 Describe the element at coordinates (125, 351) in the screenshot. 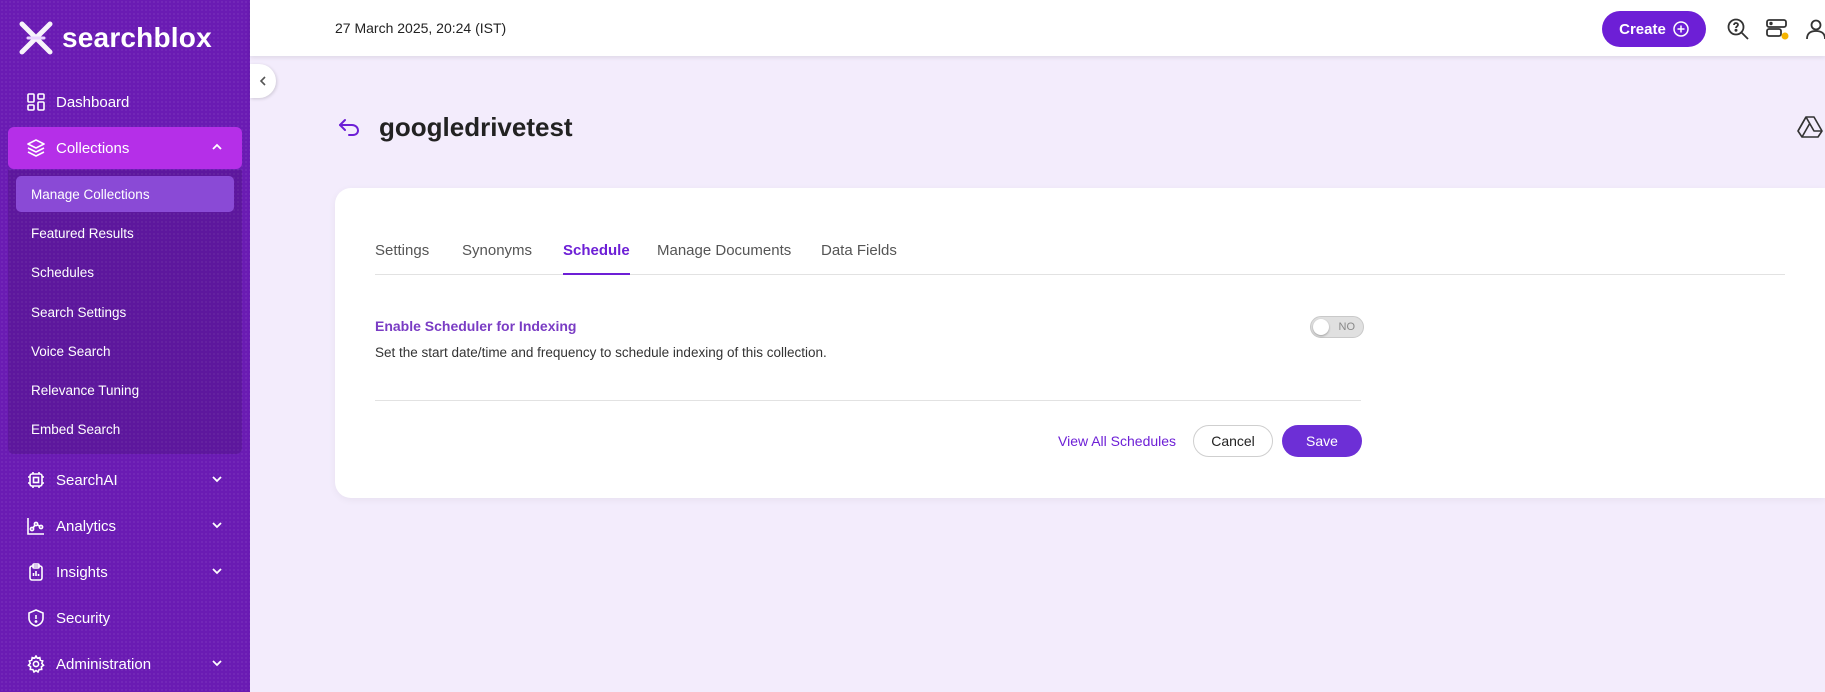

I see `submenu-item-voice-search: Voice Search` at that location.